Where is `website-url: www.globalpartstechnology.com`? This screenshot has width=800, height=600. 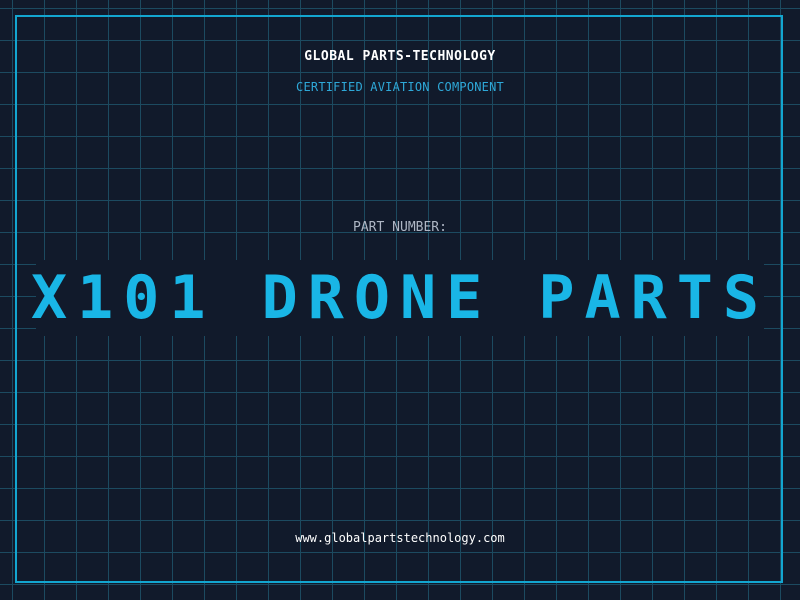
website-url: www.globalpartstechnology.com is located at coordinates (400, 538).